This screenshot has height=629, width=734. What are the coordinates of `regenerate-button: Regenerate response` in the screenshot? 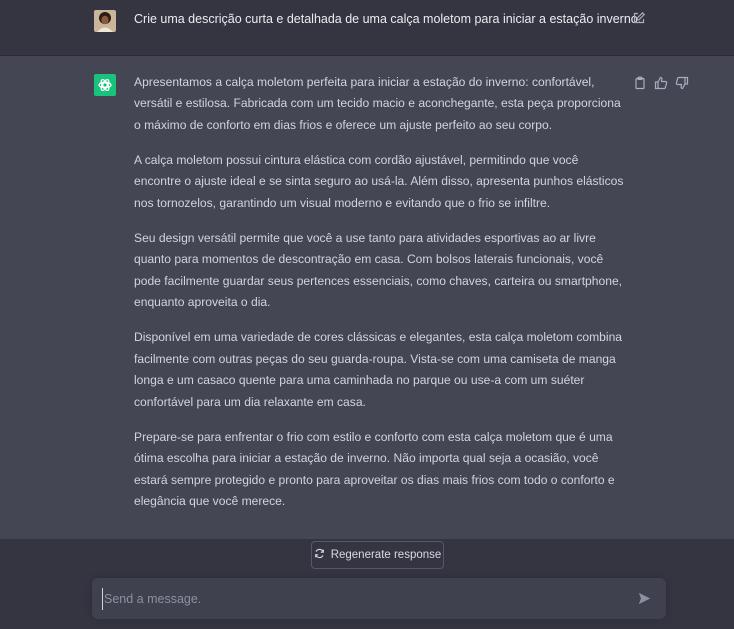 It's located at (377, 555).